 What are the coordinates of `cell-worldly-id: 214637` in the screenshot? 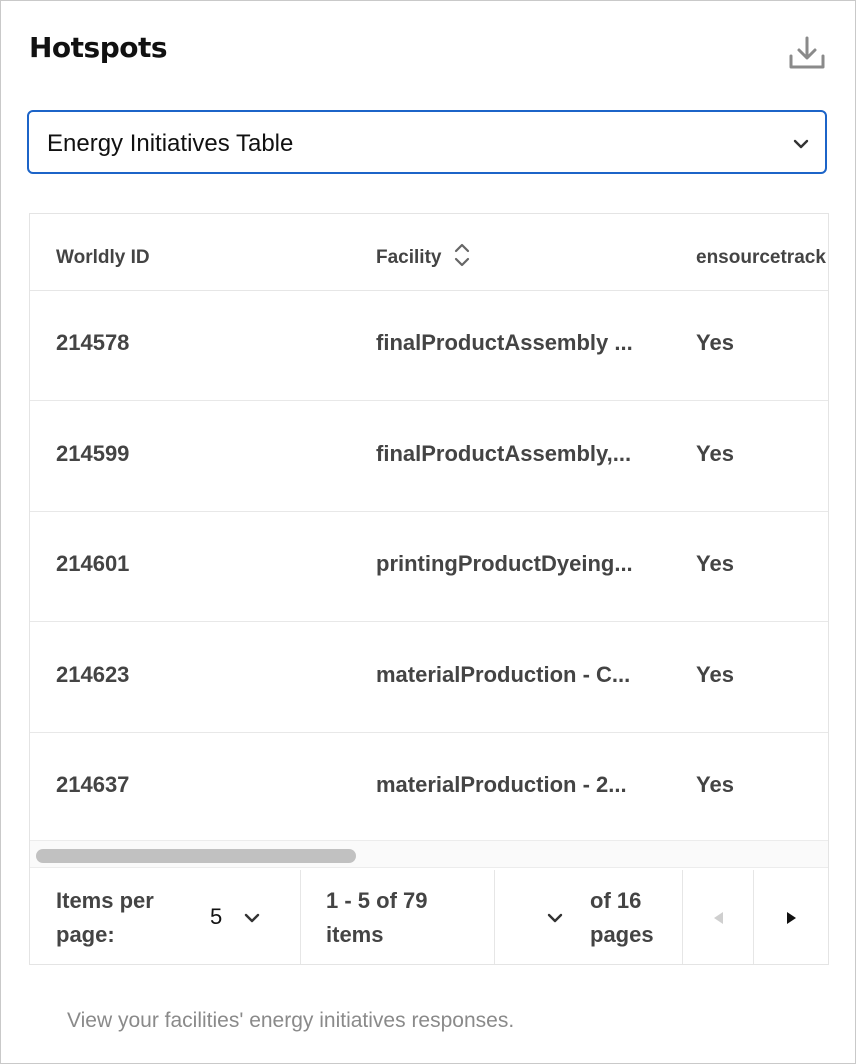 It's located at (93, 784).